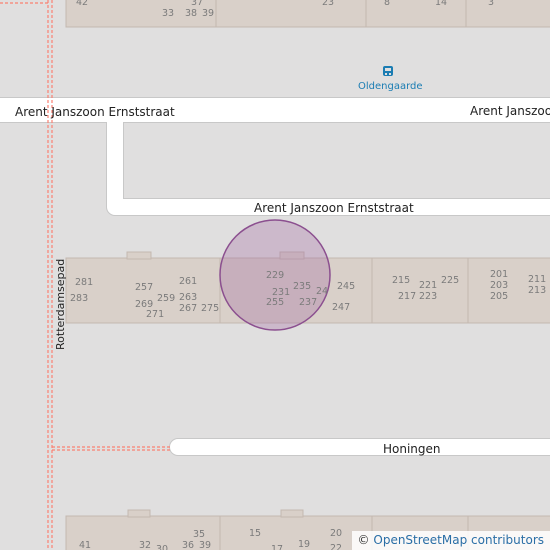  Describe the element at coordinates (363, 540) in the screenshot. I see `copyright-symbol: ©` at that location.